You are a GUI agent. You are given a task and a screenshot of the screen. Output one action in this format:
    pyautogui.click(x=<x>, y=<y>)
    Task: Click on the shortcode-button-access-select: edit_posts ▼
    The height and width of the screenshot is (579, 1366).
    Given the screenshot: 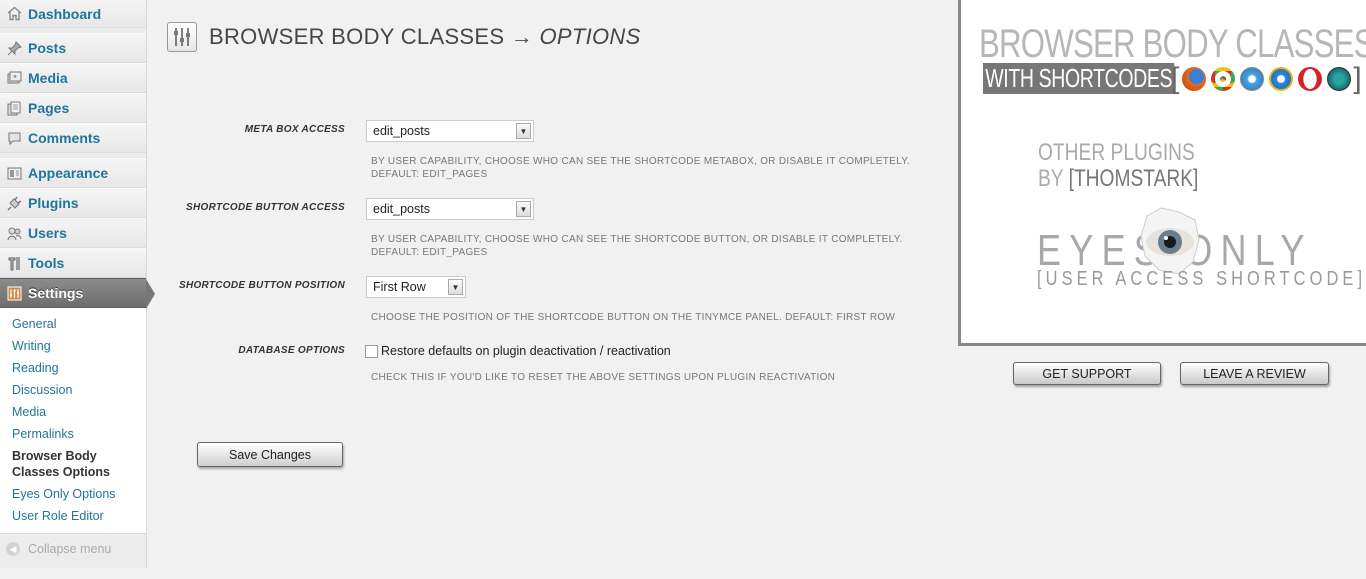 What is the action you would take?
    pyautogui.click(x=450, y=209)
    